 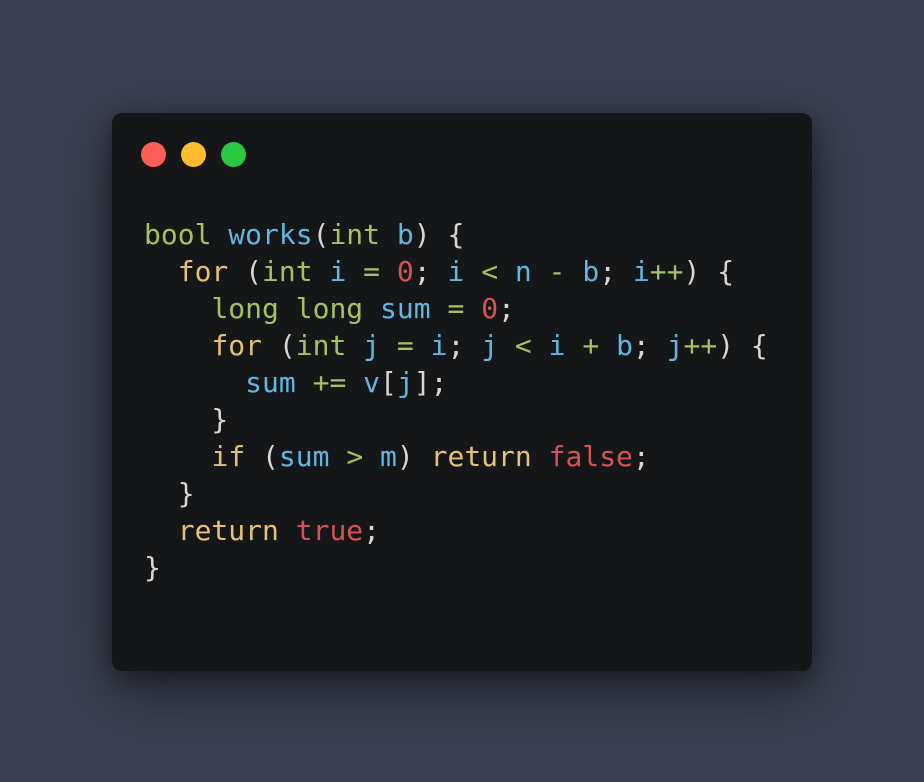 I want to click on code-token-boolean: false, so click(x=590, y=456).